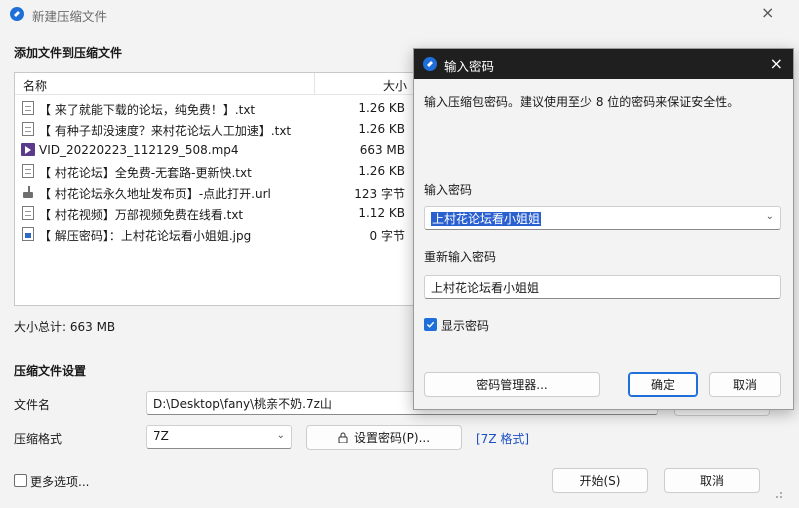 The image size is (799, 508). Describe the element at coordinates (145, 173) in the screenshot. I see `file-name: 【 村花论坛】全免费-无套路-更新快.txt` at that location.